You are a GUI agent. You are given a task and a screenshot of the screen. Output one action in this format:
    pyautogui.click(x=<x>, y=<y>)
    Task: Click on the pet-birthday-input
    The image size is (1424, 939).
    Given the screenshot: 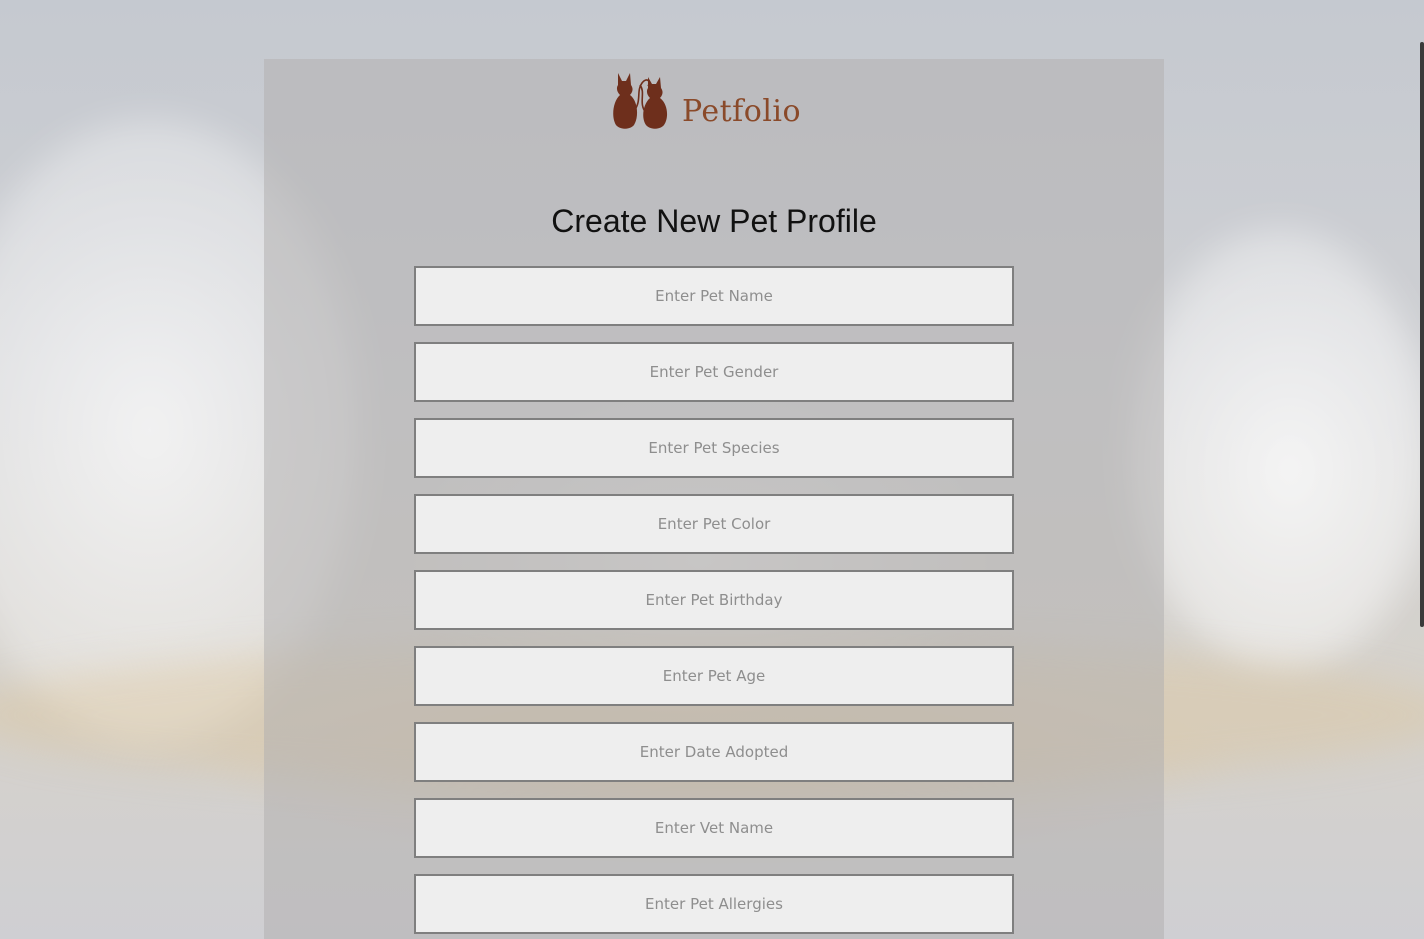 What is the action you would take?
    pyautogui.click(x=714, y=600)
    